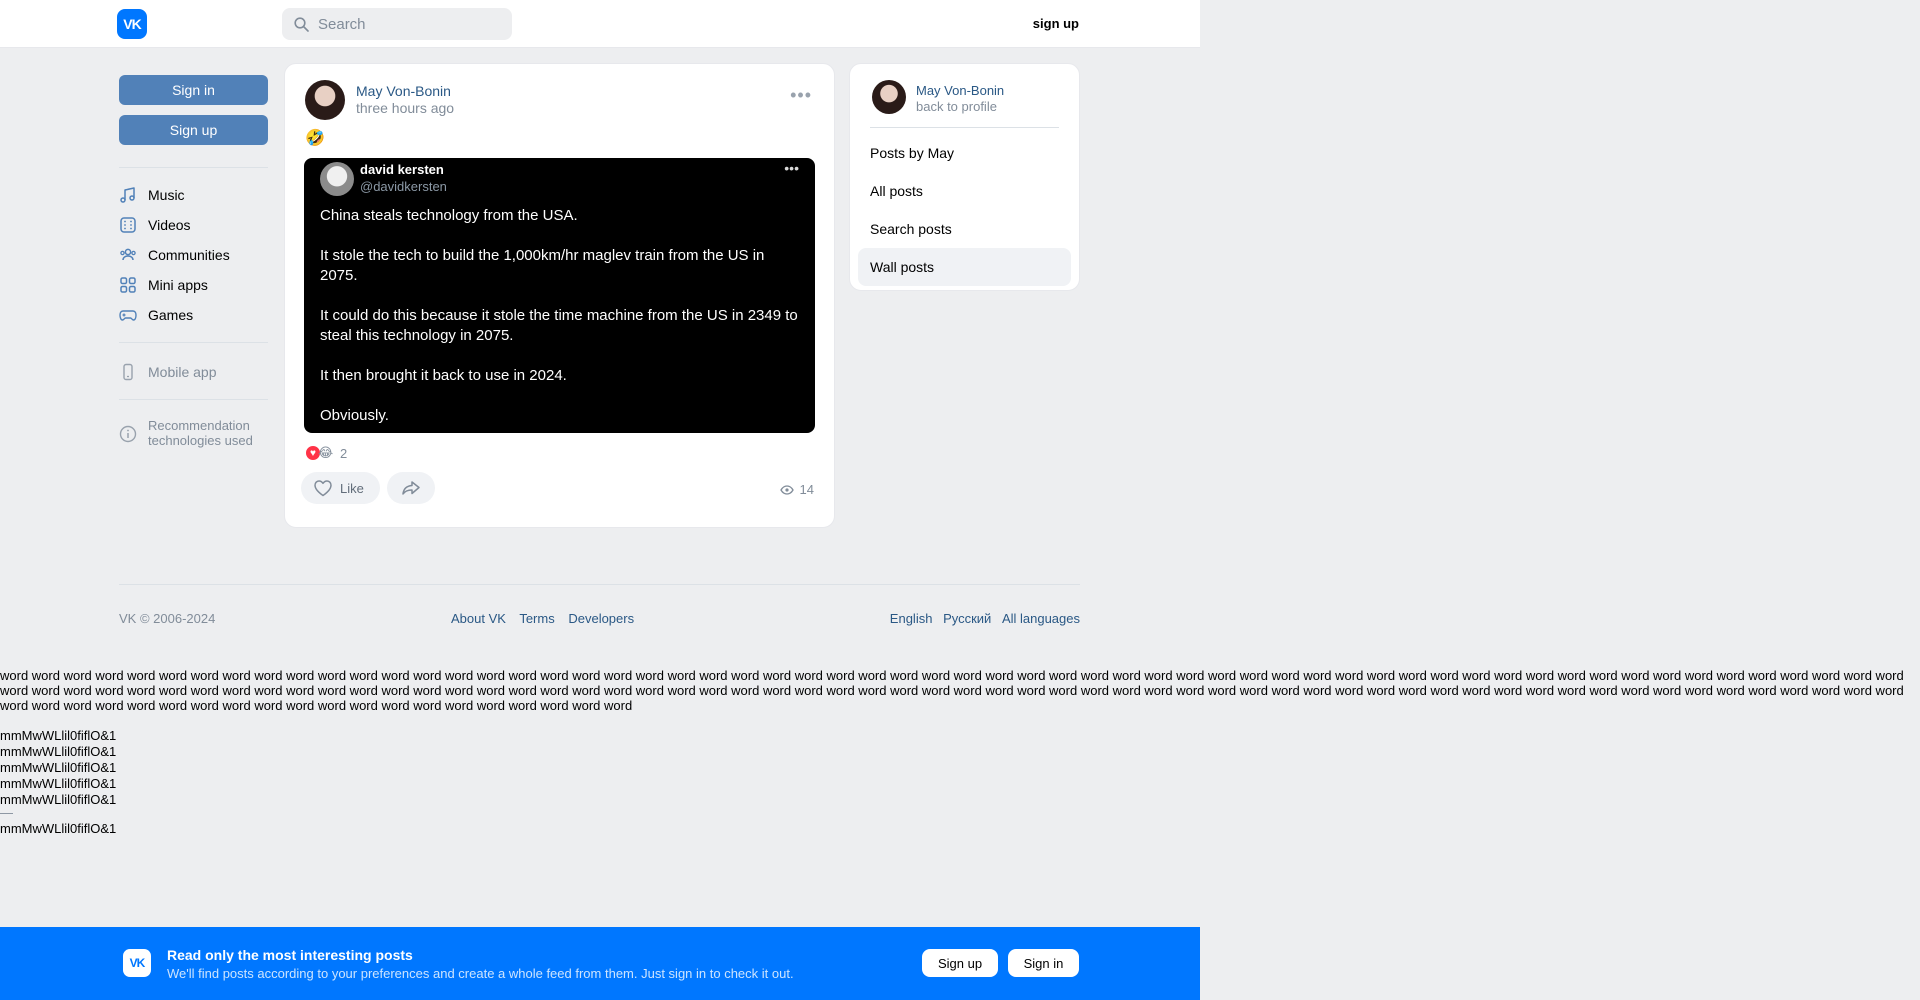 The image size is (1920, 1000). What do you see at coordinates (352, 488) in the screenshot?
I see `like-label: Like` at bounding box center [352, 488].